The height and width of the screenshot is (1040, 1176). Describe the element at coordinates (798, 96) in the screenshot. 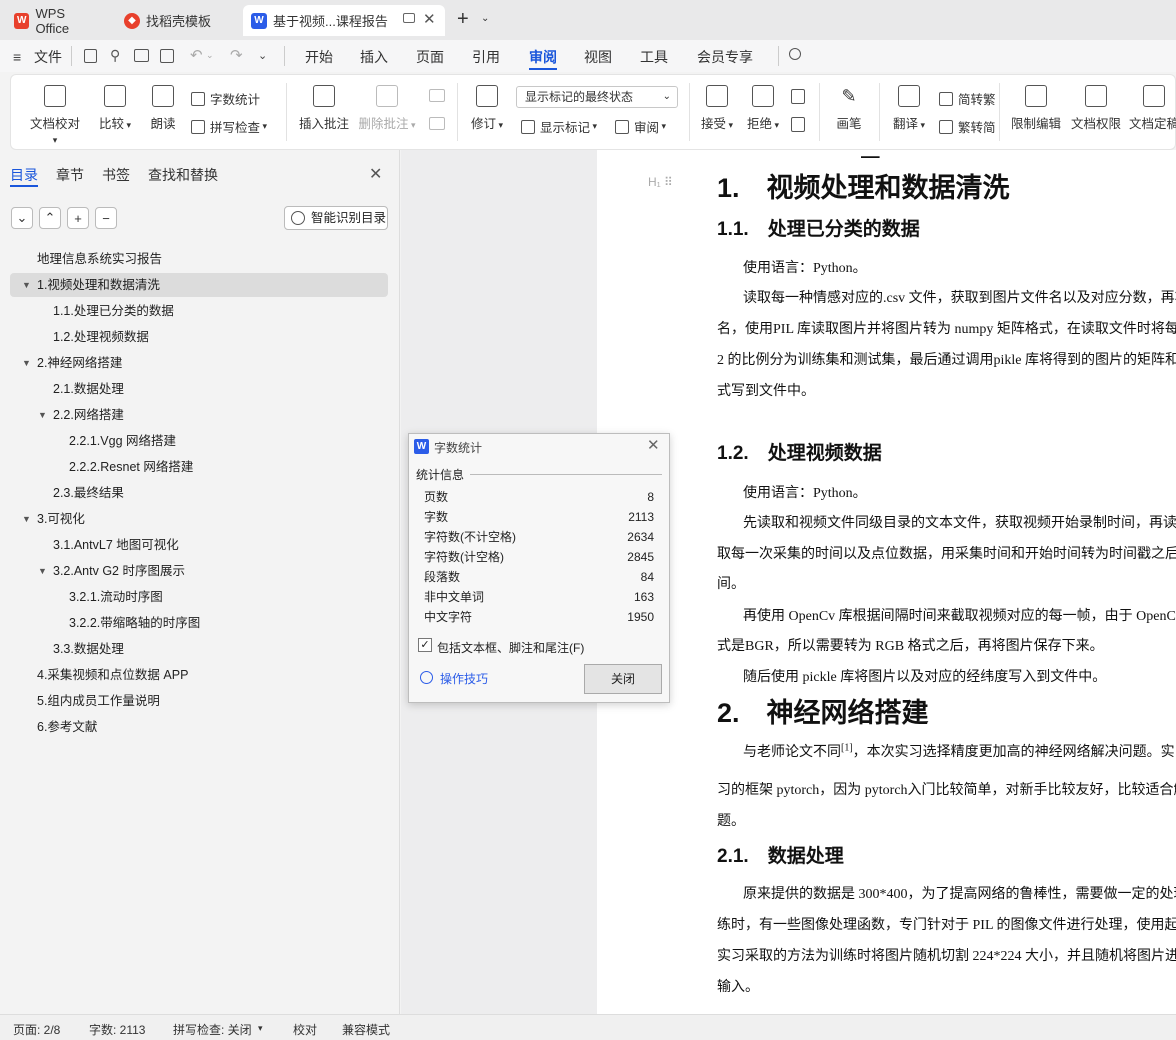

I see `prev-change-icon` at that location.